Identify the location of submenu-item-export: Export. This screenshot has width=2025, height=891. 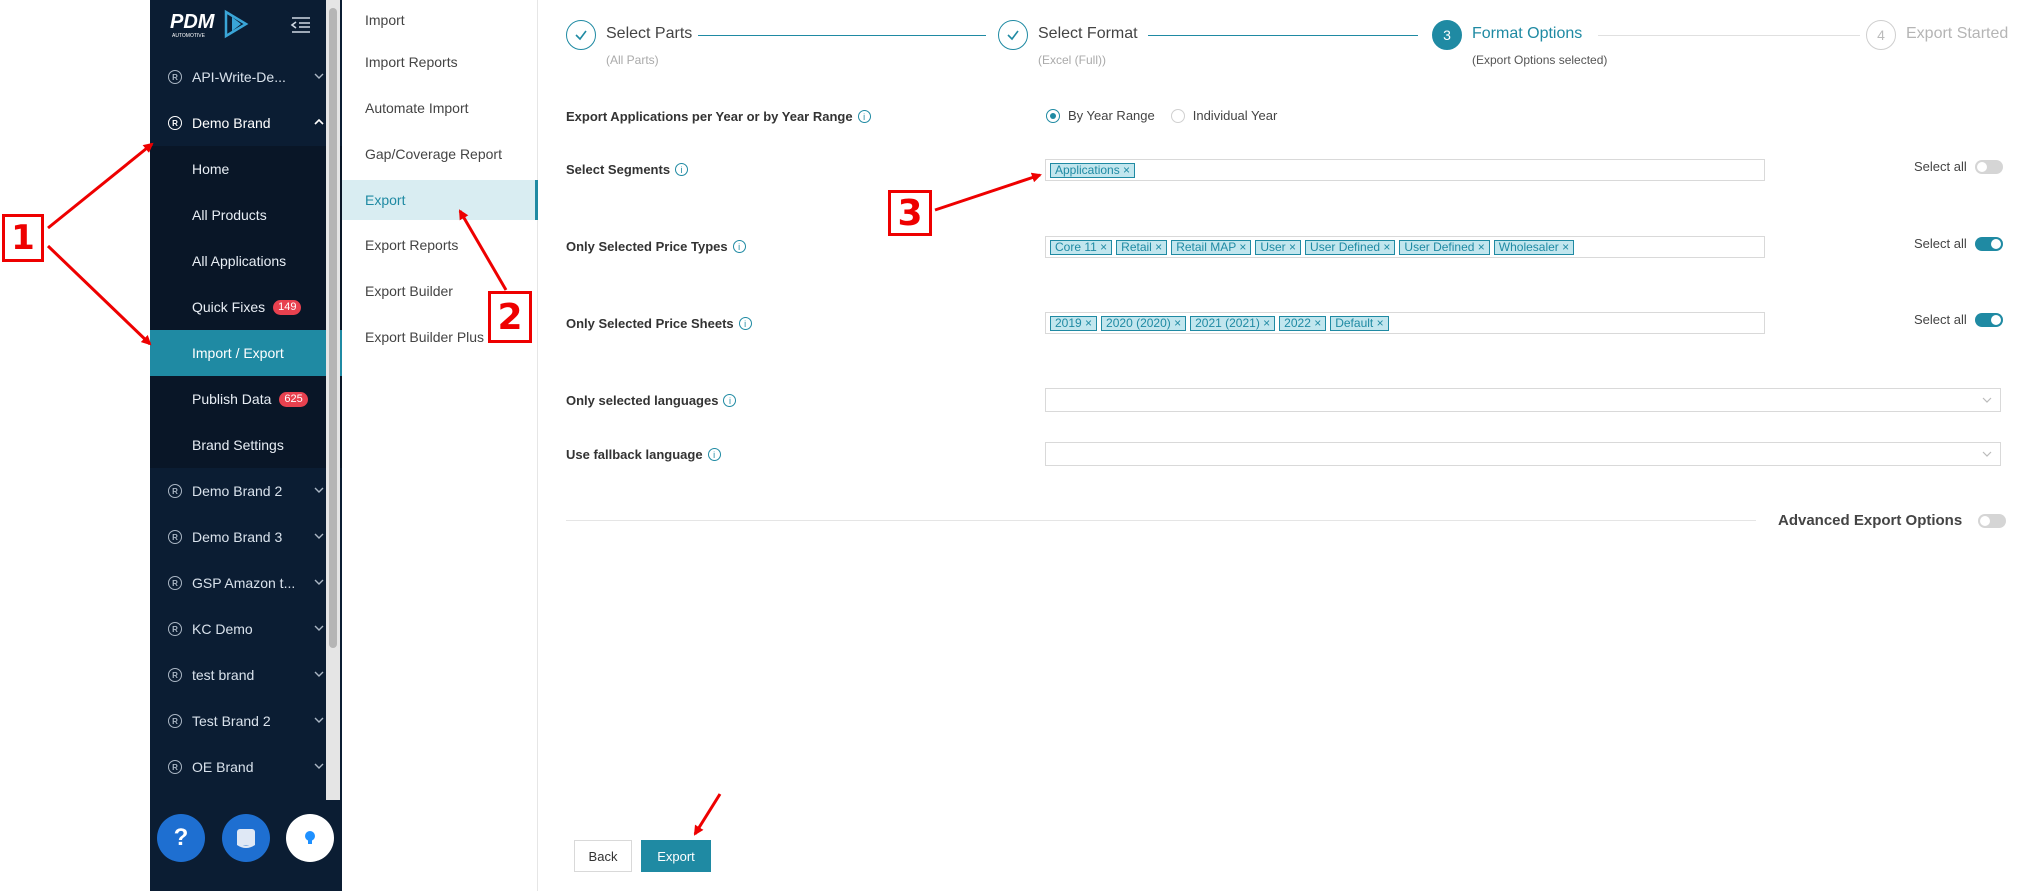
(440, 200).